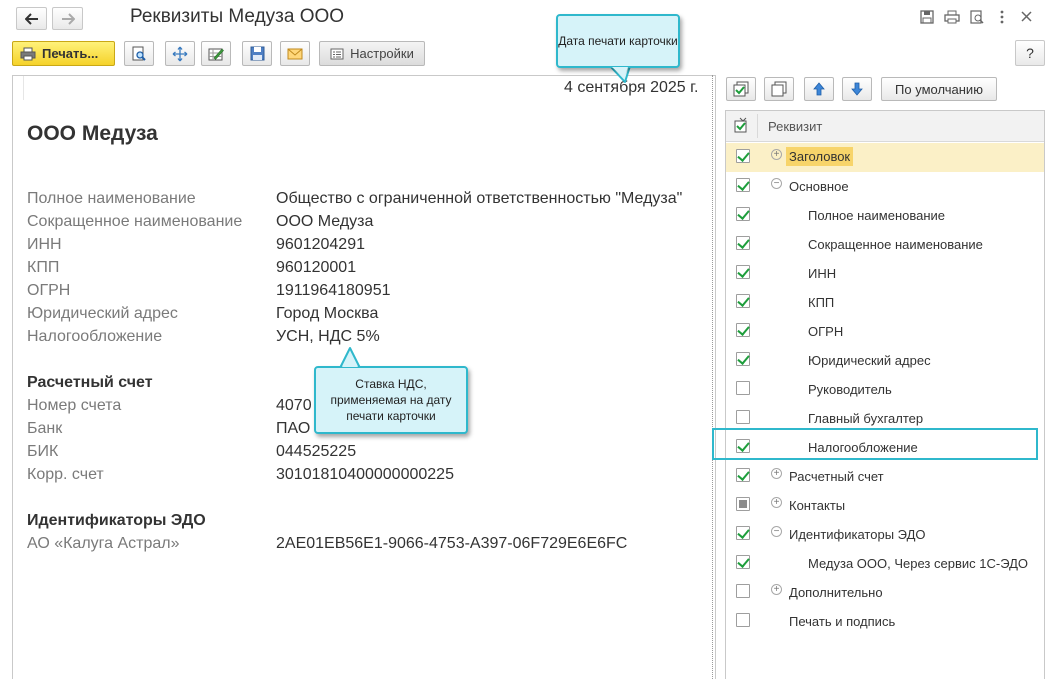 The height and width of the screenshot is (685, 1059). I want to click on tree-label: Основное, so click(819, 186).